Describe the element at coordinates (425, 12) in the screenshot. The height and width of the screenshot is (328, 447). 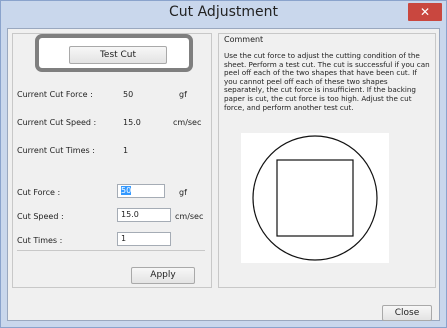
I see `close-icon: ✕` at that location.